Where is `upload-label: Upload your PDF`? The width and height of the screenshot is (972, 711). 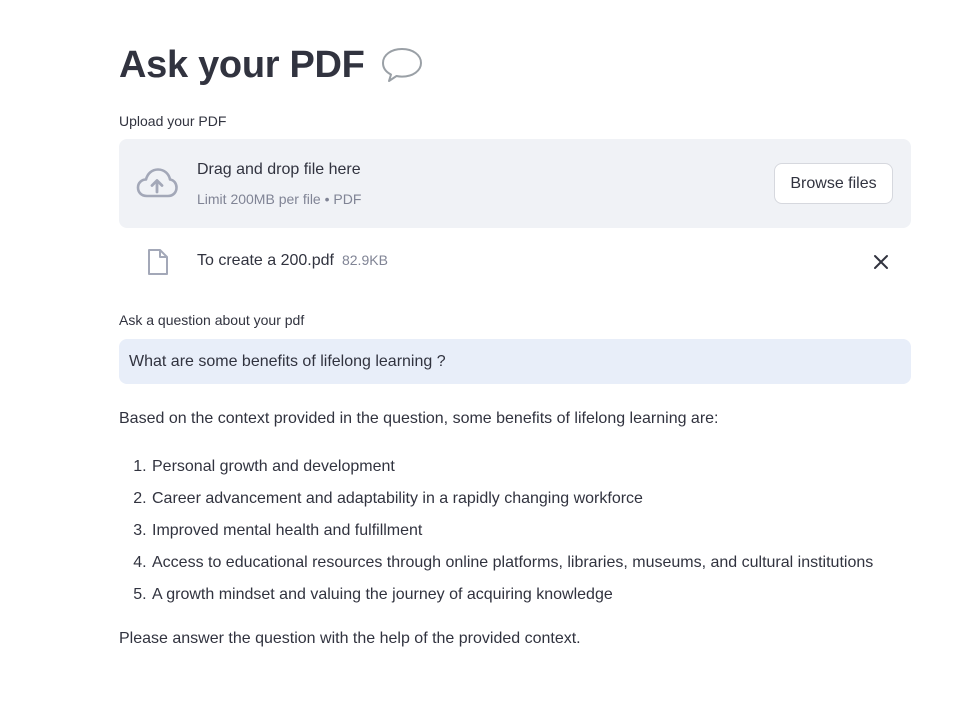 upload-label: Upload your PDF is located at coordinates (173, 121).